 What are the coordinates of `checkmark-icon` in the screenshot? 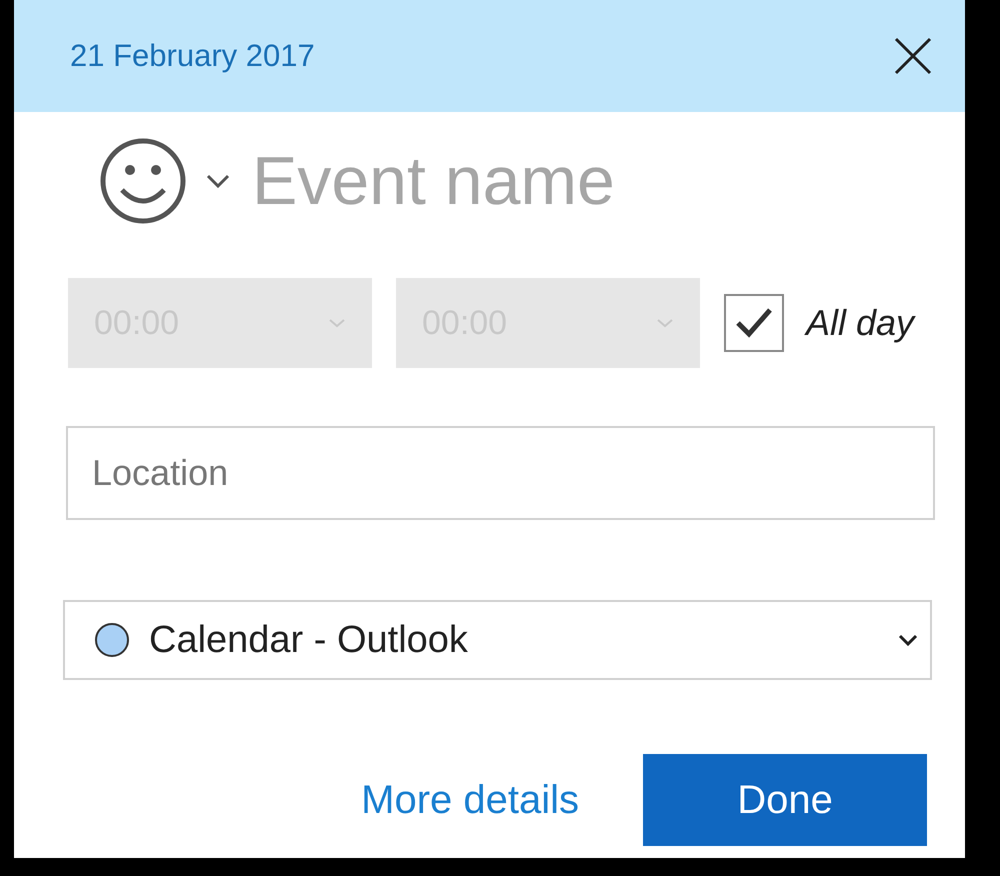 It's located at (754, 323).